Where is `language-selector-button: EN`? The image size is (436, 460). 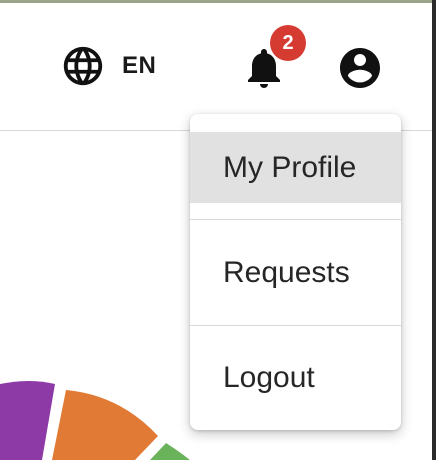
language-selector-button: EN is located at coordinates (108, 66).